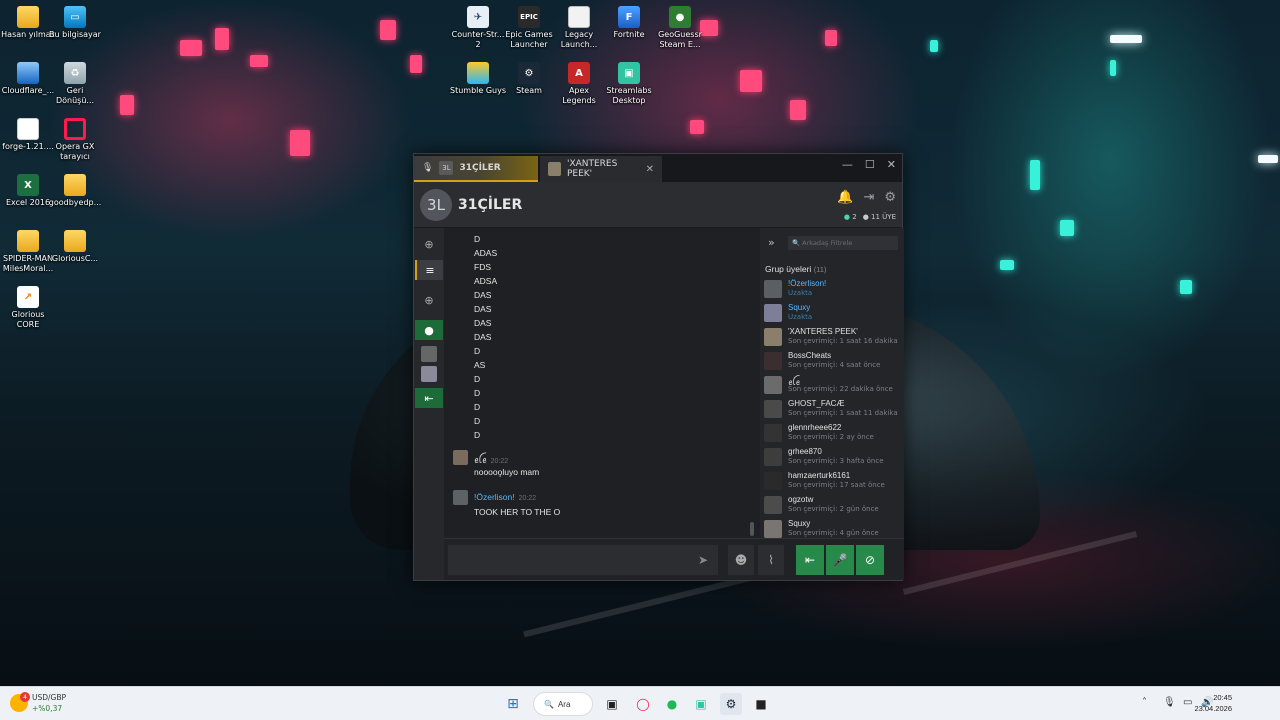  Describe the element at coordinates (771, 242) in the screenshot. I see `collapse-members-icon: »` at that location.